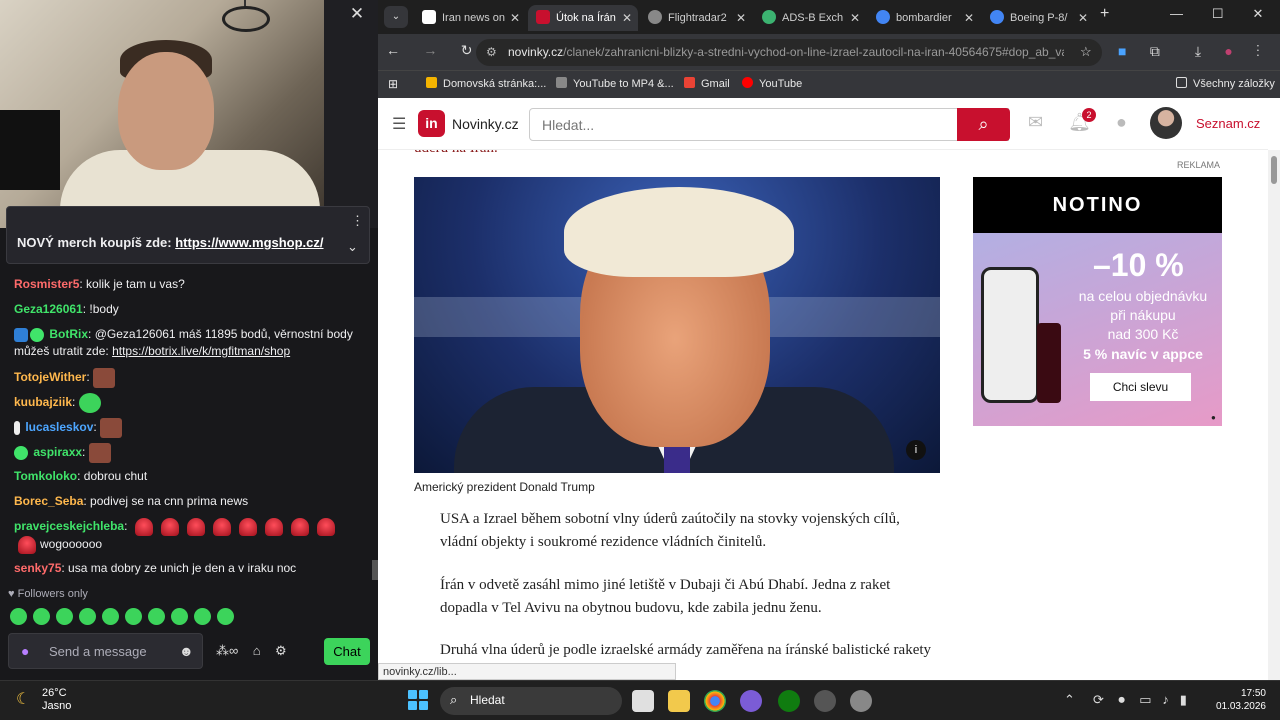 The height and width of the screenshot is (720, 1280). Describe the element at coordinates (1240, 700) in the screenshot. I see `clock: 17:50 01.03.2026` at that location.